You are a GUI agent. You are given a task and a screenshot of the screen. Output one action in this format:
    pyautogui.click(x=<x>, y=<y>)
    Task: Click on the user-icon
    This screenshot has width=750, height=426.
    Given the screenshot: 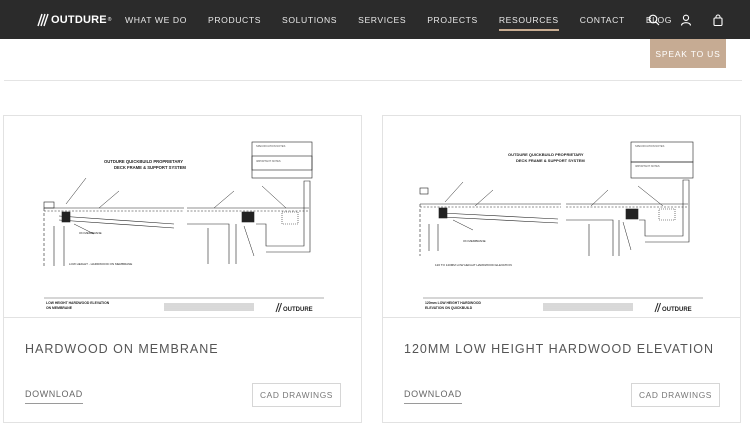 What is the action you would take?
    pyautogui.click(x=686, y=20)
    